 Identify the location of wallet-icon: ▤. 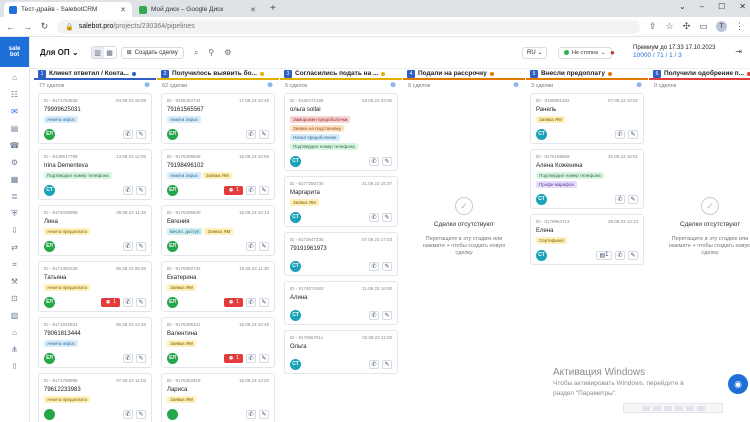
(15, 129).